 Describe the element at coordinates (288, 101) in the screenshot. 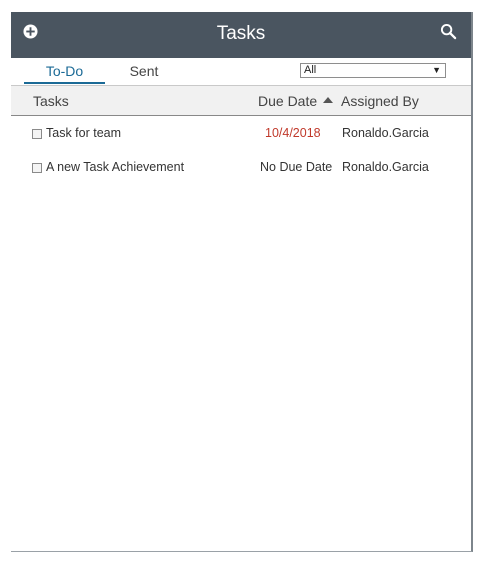

I see `column-header-due-date-label: Due Date` at that location.